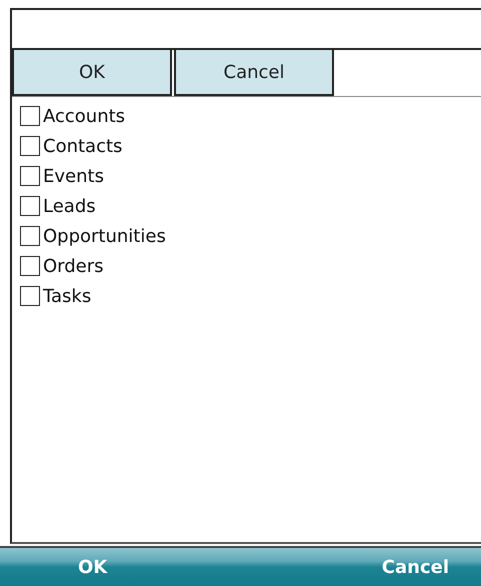  What do you see at coordinates (254, 73) in the screenshot?
I see `dialog-button: Cancel` at bounding box center [254, 73].